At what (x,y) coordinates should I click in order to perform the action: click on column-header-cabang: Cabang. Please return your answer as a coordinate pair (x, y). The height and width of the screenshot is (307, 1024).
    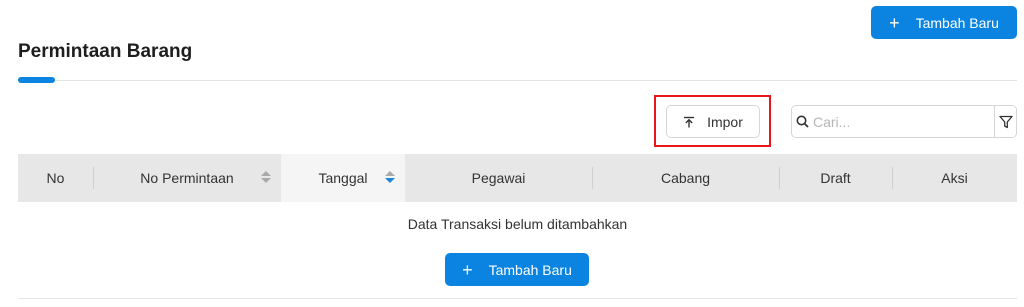
    Looking at the image, I should click on (685, 178).